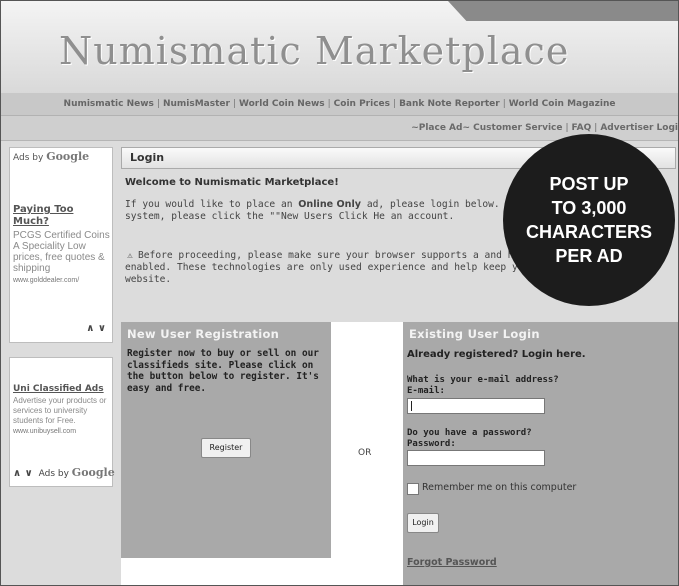 This screenshot has width=679, height=586. What do you see at coordinates (426, 391) in the screenshot?
I see `email-label: E-mail:` at bounding box center [426, 391].